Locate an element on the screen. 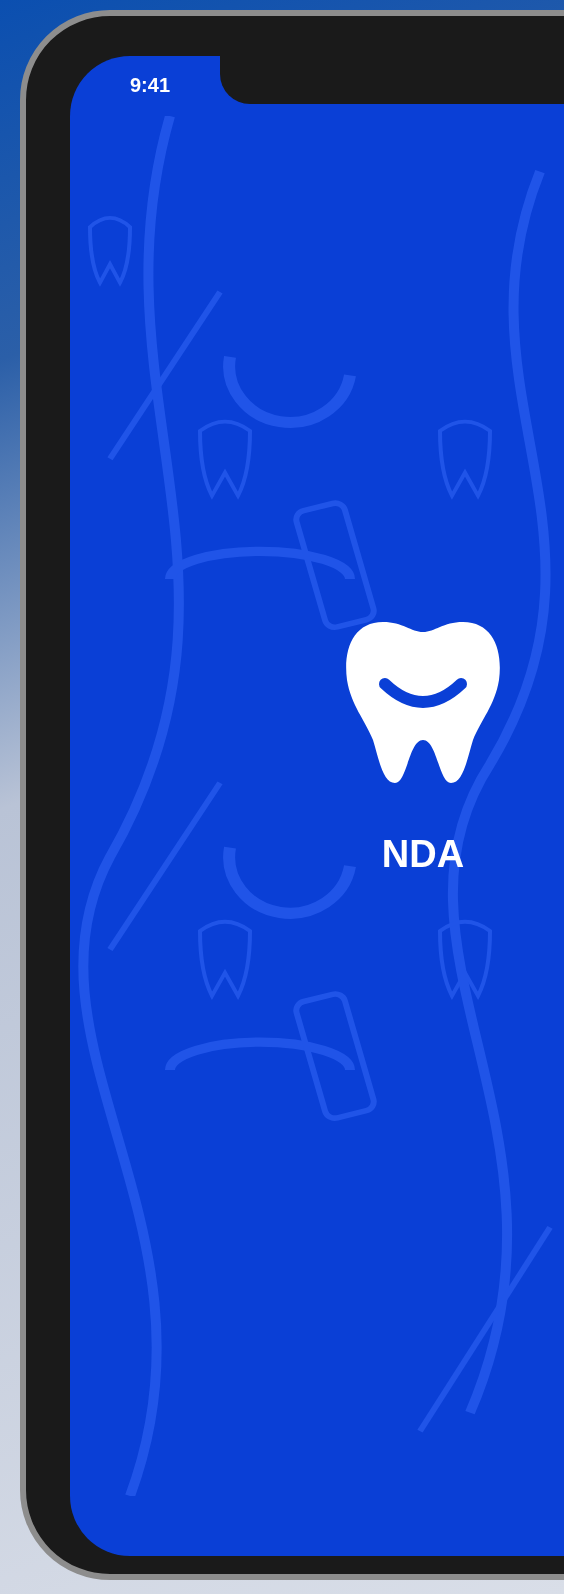 This screenshot has height=1594, width=564. app-name: NDA is located at coordinates (423, 854).